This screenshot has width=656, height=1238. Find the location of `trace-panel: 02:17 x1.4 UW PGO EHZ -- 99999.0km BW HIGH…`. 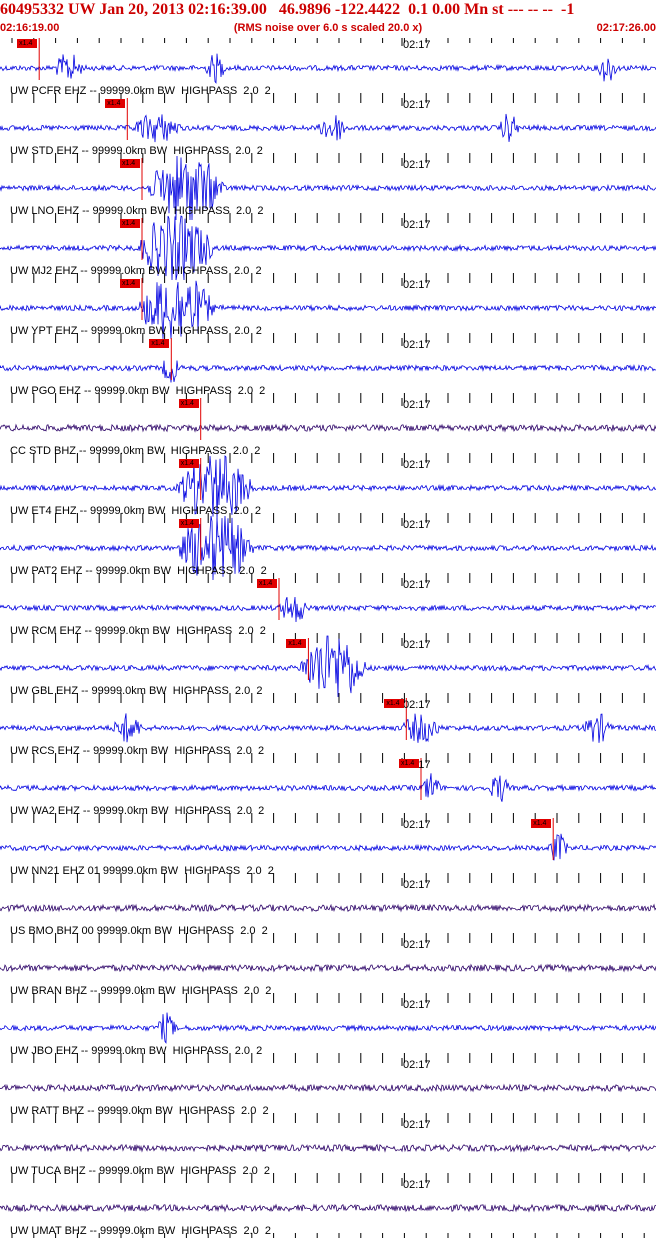

trace-panel: 02:17 x1.4 UW PGO EHZ -- 99999.0km BW HIGH… is located at coordinates (328, 368).